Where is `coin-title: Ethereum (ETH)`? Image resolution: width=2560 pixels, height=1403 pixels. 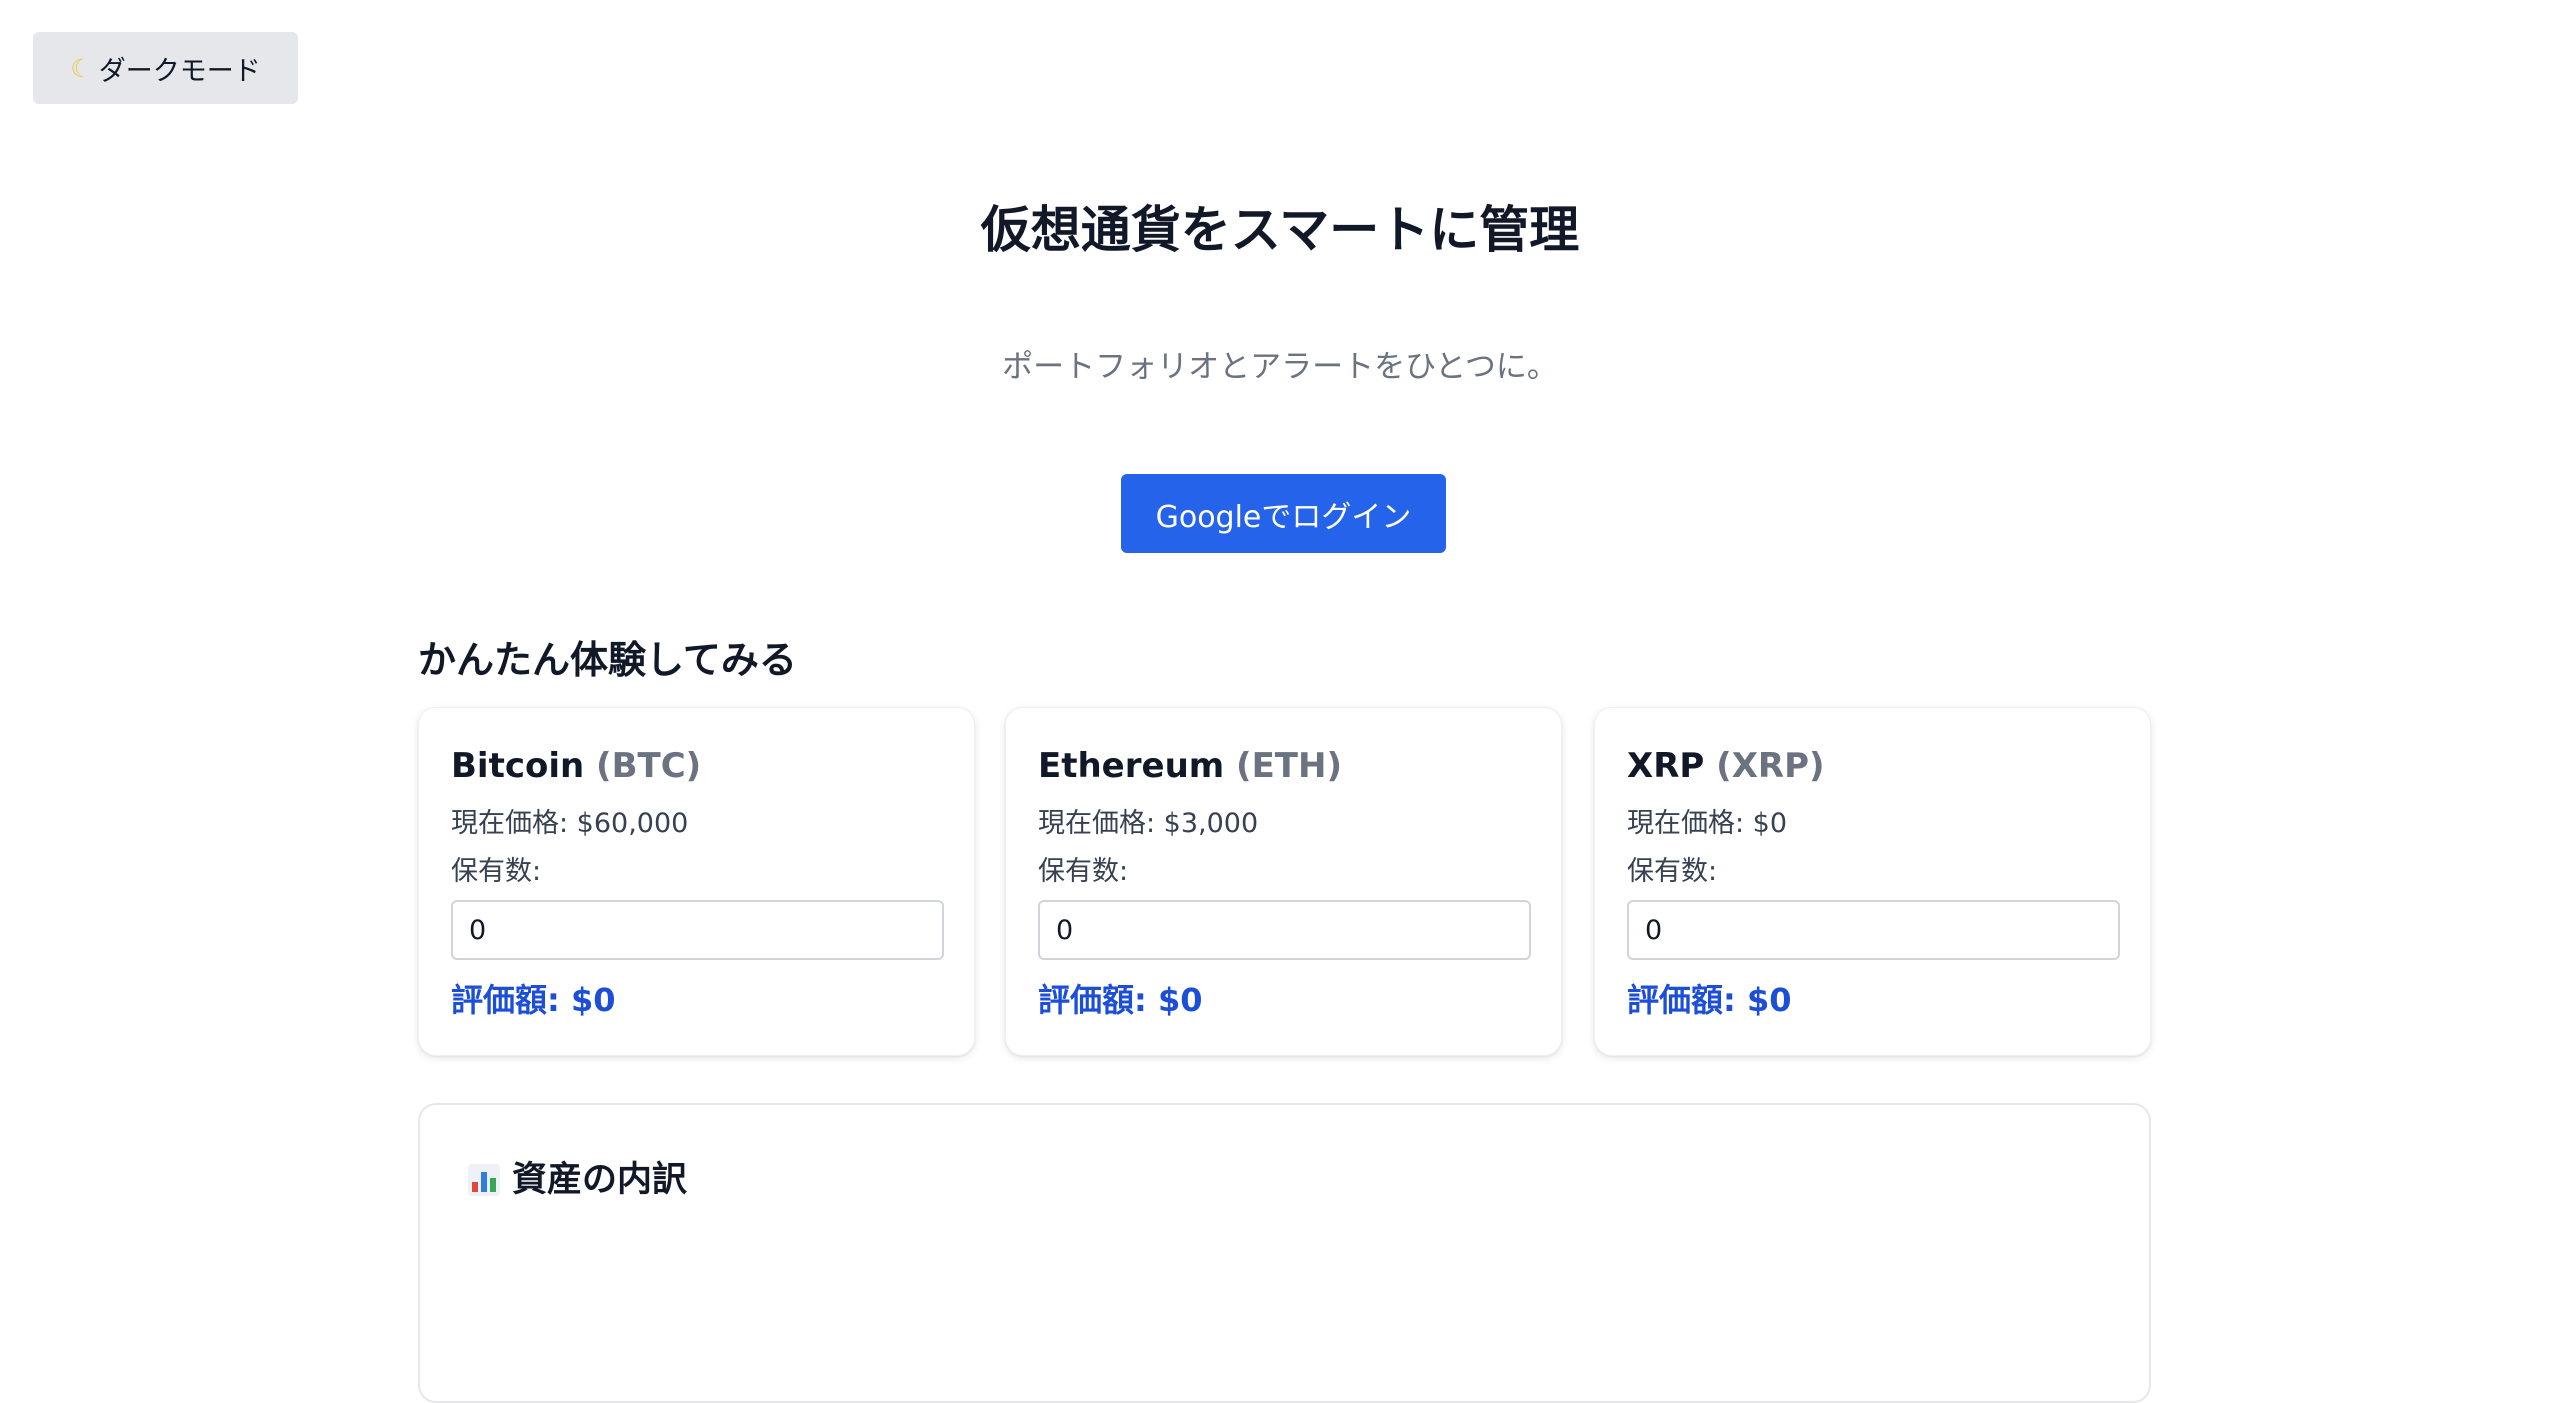
coin-title: Ethereum (ETH) is located at coordinates (1190, 766).